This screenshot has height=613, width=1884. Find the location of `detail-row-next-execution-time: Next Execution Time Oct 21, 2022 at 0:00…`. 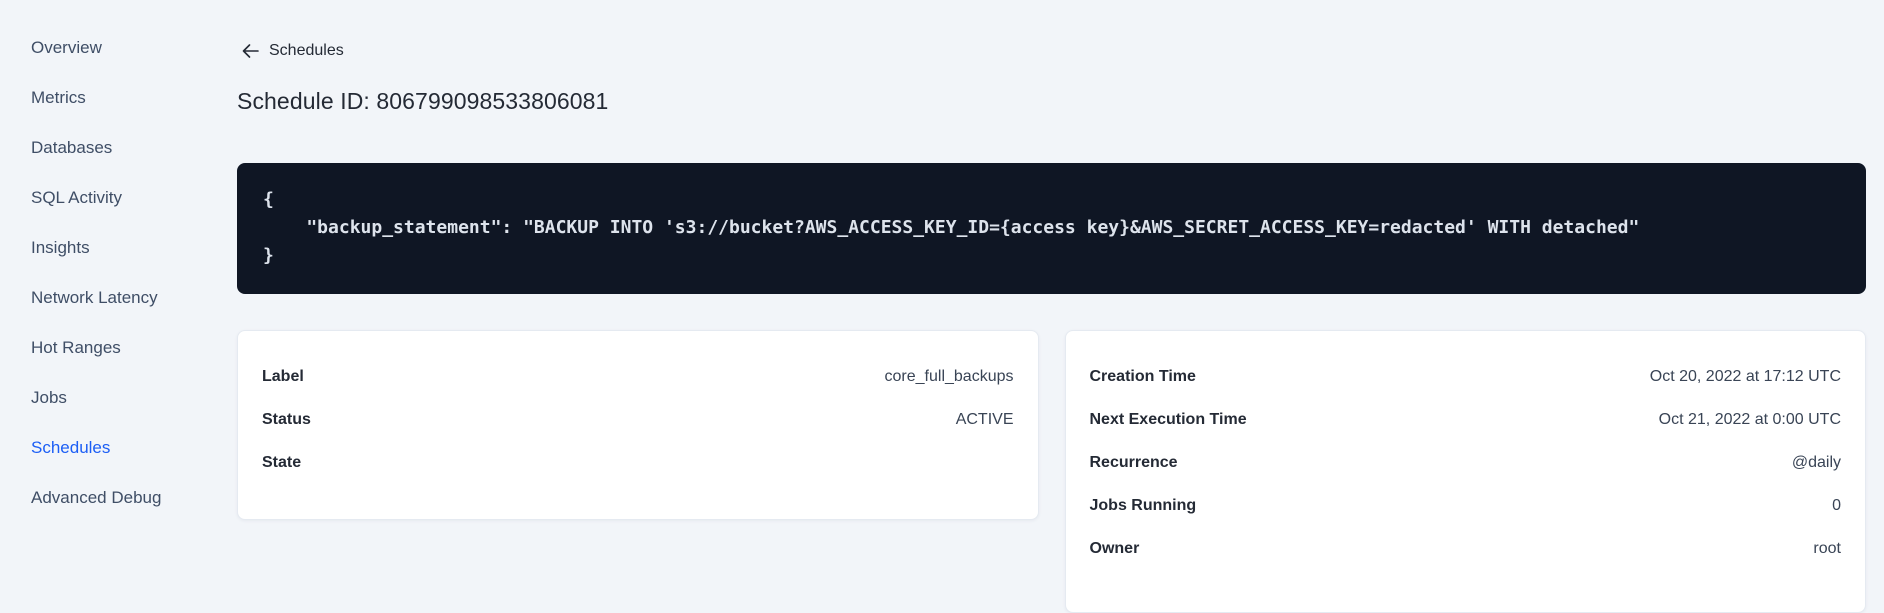

detail-row-next-execution-time: Next Execution Time Oct 21, 2022 at 0:00… is located at coordinates (1466, 419).